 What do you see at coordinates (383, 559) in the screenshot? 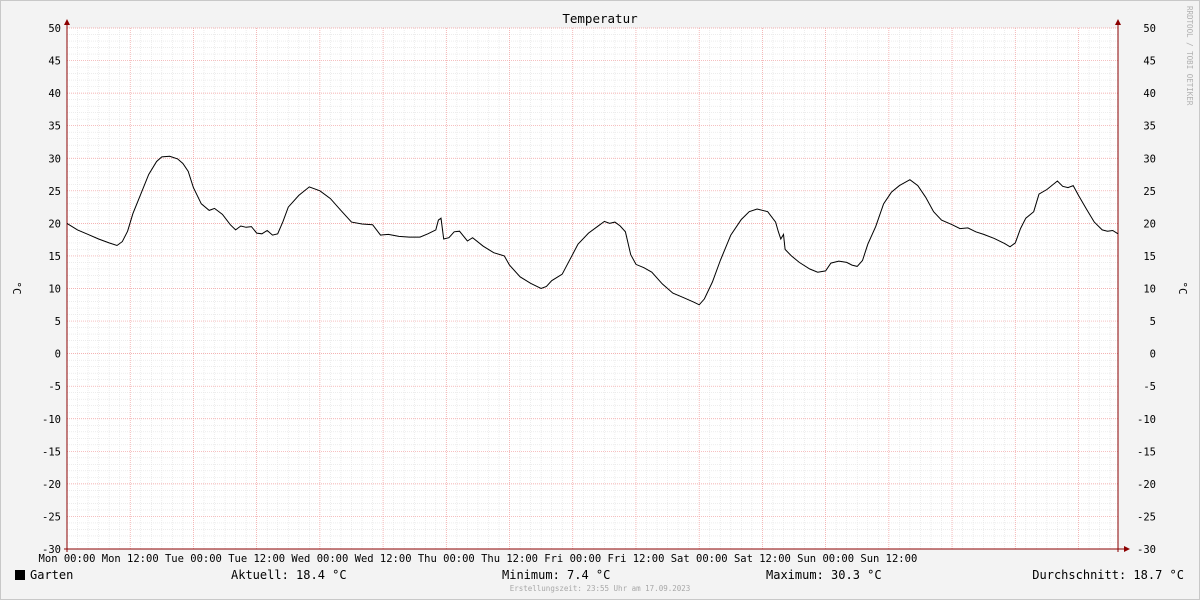
I see `x-tick-label: Wed 12:00` at bounding box center [383, 559].